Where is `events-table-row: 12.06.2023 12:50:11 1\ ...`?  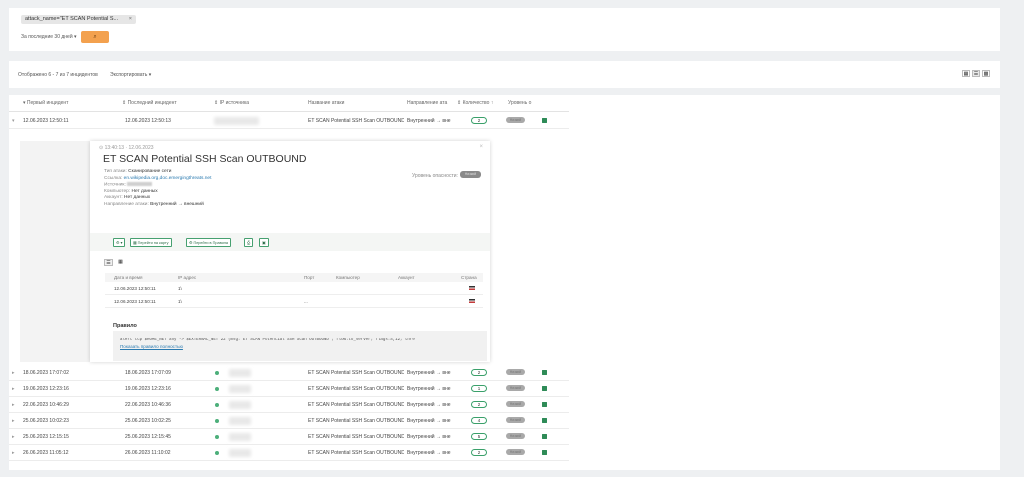 events-table-row: 12.06.2023 12:50:11 1\ ... is located at coordinates (294, 301).